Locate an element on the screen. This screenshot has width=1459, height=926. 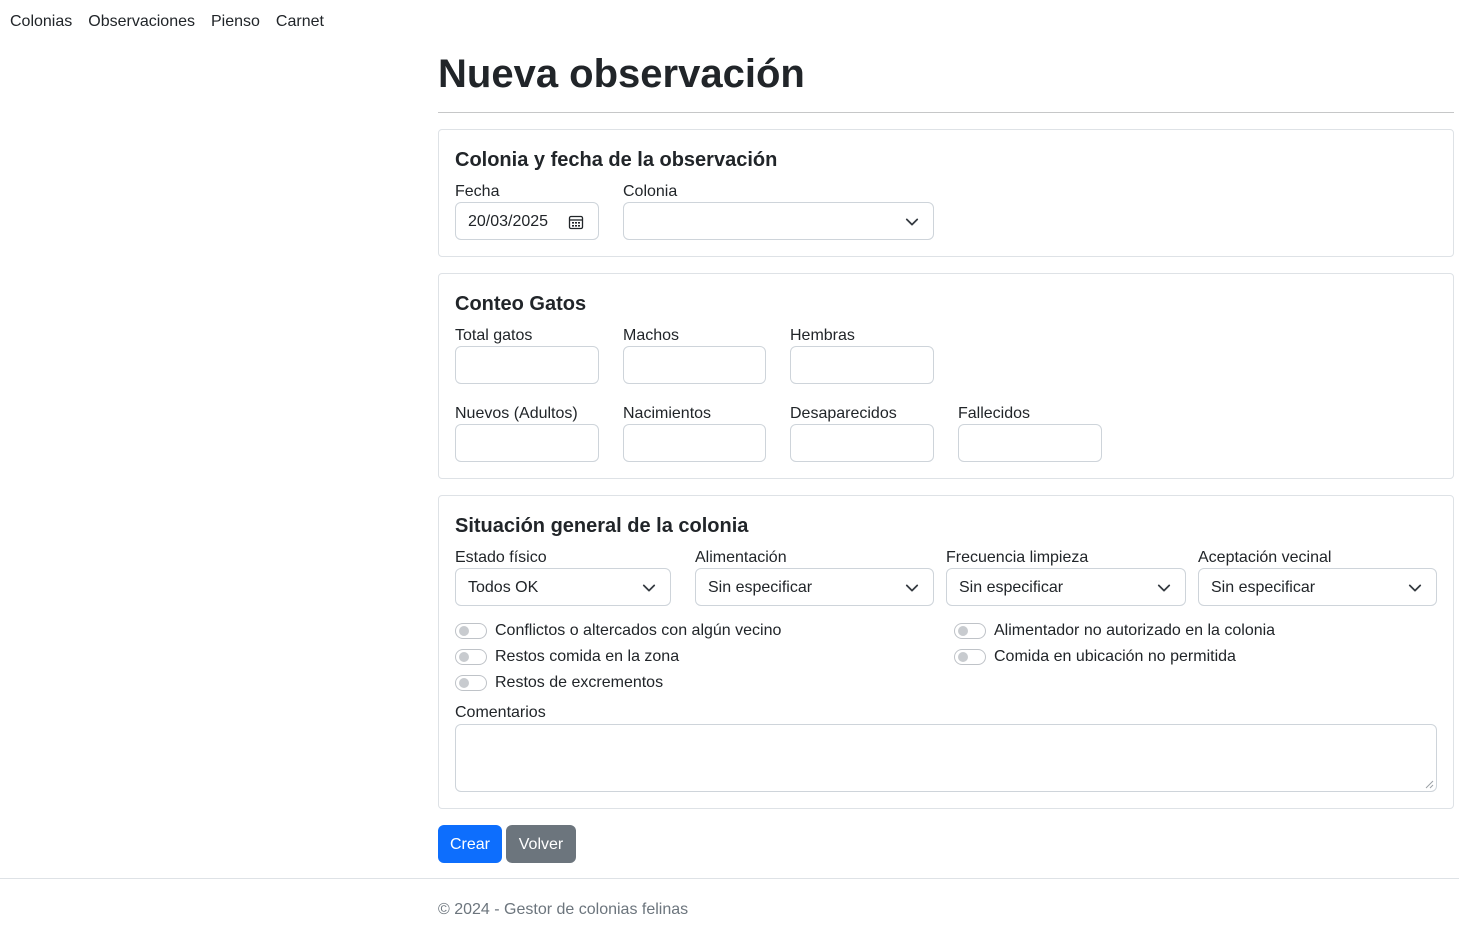
nav-link-observaciones: Observaciones is located at coordinates (141, 21).